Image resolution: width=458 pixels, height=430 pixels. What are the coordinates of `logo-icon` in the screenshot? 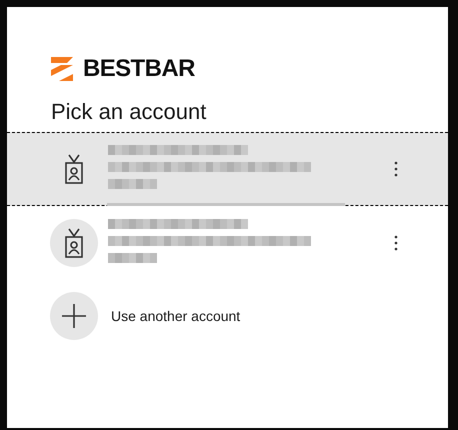 It's located at (63, 69).